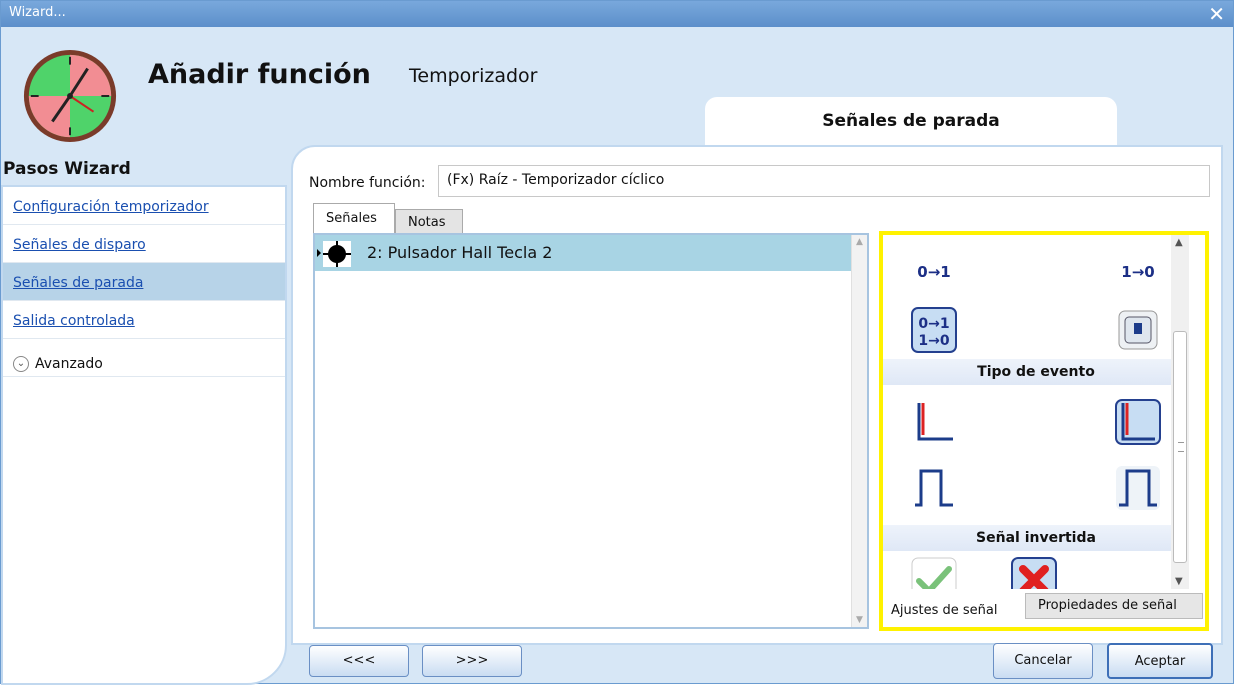 Image resolution: width=1234 pixels, height=685 pixels. What do you see at coordinates (1216, 14) in the screenshot?
I see `close-icon: ✕` at bounding box center [1216, 14].